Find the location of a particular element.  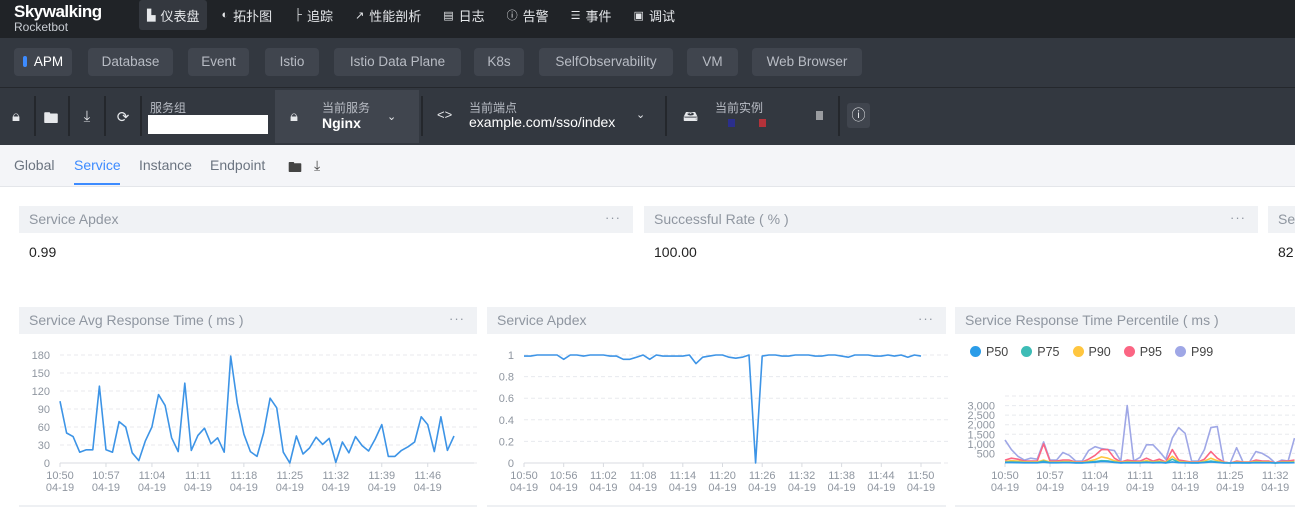

card-header: Service Apdex ··· is located at coordinates (326, 219).